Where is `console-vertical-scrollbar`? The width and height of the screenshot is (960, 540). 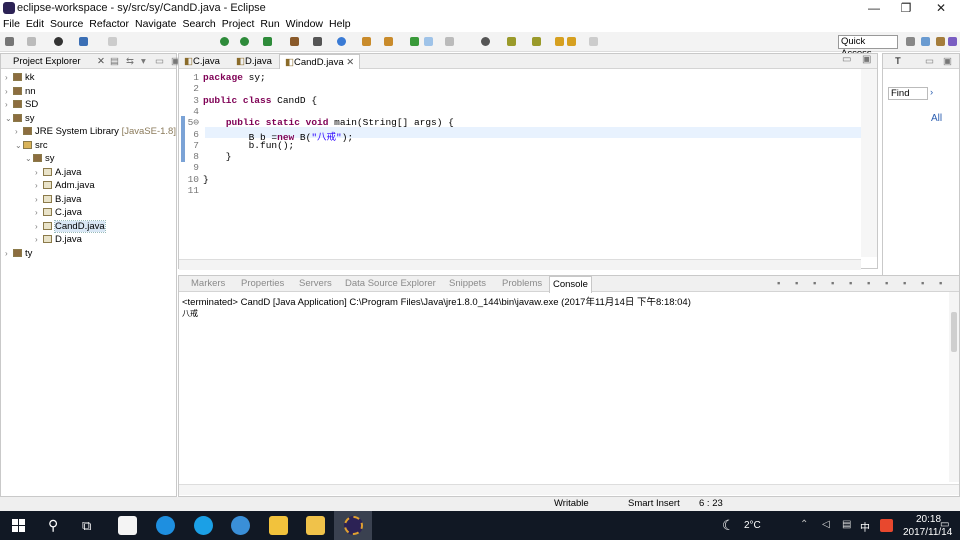 console-vertical-scrollbar is located at coordinates (954, 387).